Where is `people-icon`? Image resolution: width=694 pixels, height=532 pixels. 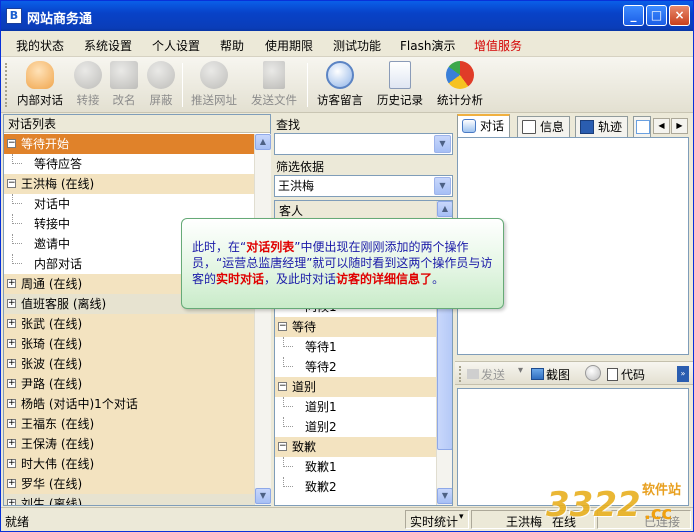 people-icon is located at coordinates (40, 75).